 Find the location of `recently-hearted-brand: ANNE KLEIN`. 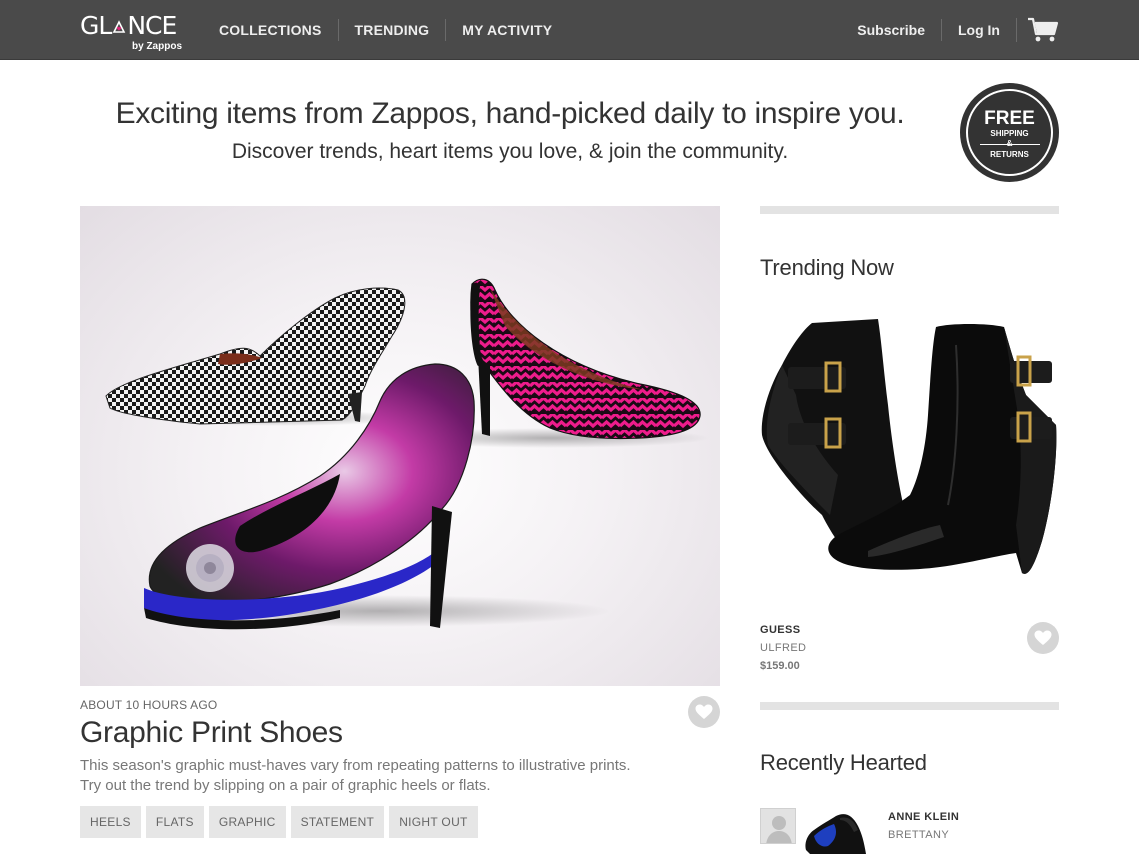

recently-hearted-brand: ANNE KLEIN is located at coordinates (923, 817).